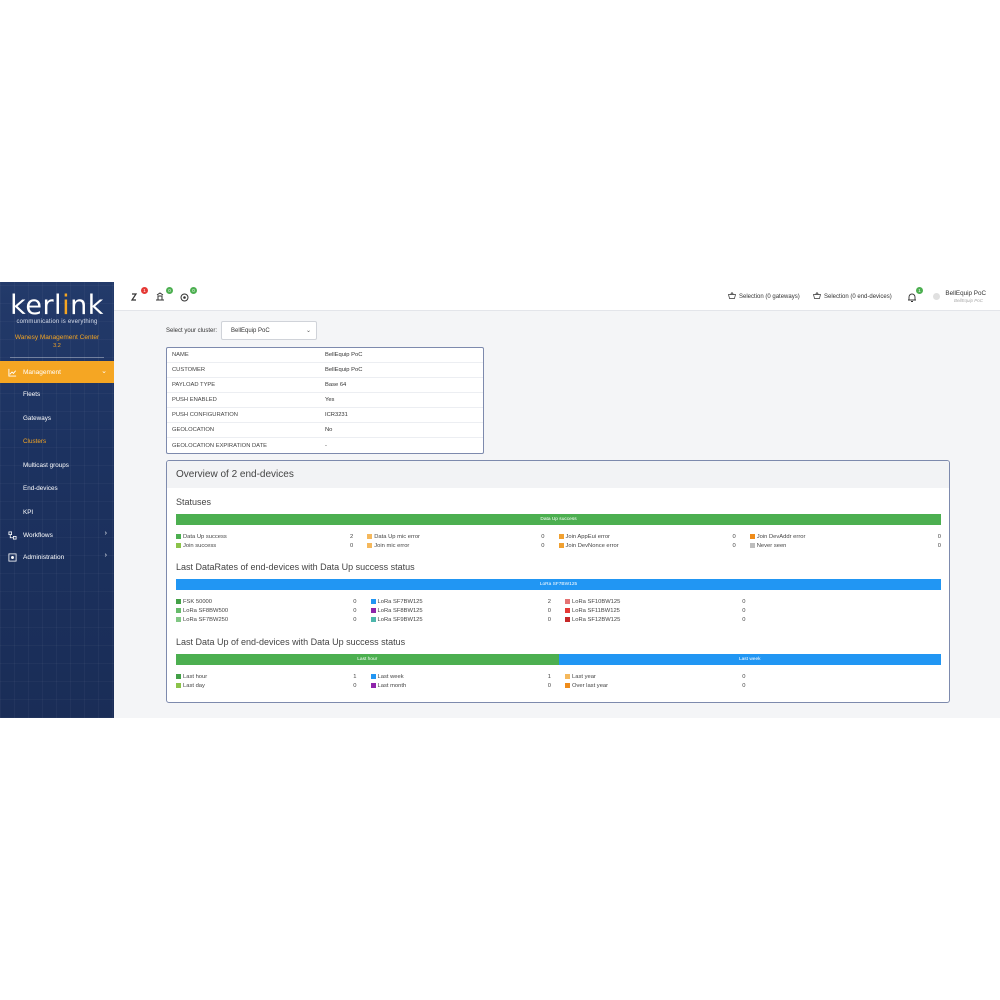  What do you see at coordinates (352, 536) in the screenshot?
I see `legend-count: 2` at bounding box center [352, 536].